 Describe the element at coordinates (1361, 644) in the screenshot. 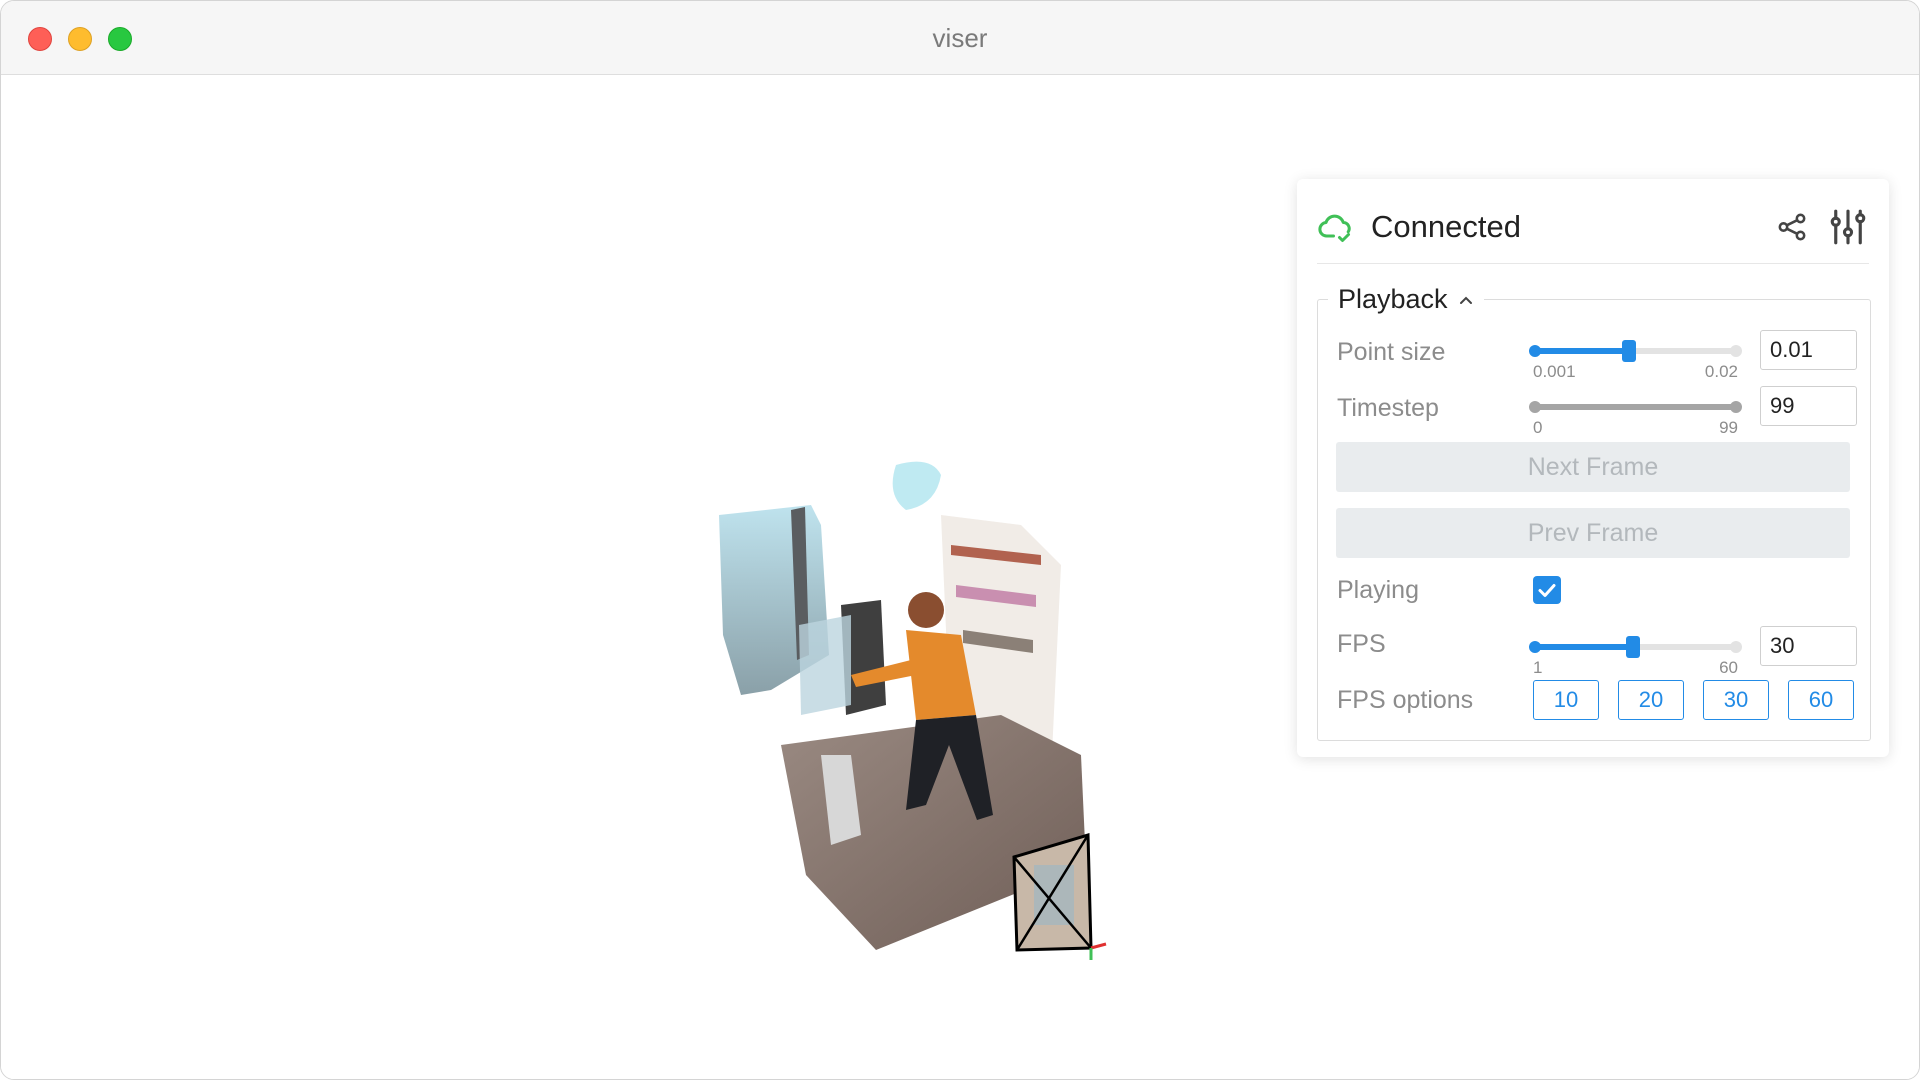

I see `fps-label: FPS` at that location.